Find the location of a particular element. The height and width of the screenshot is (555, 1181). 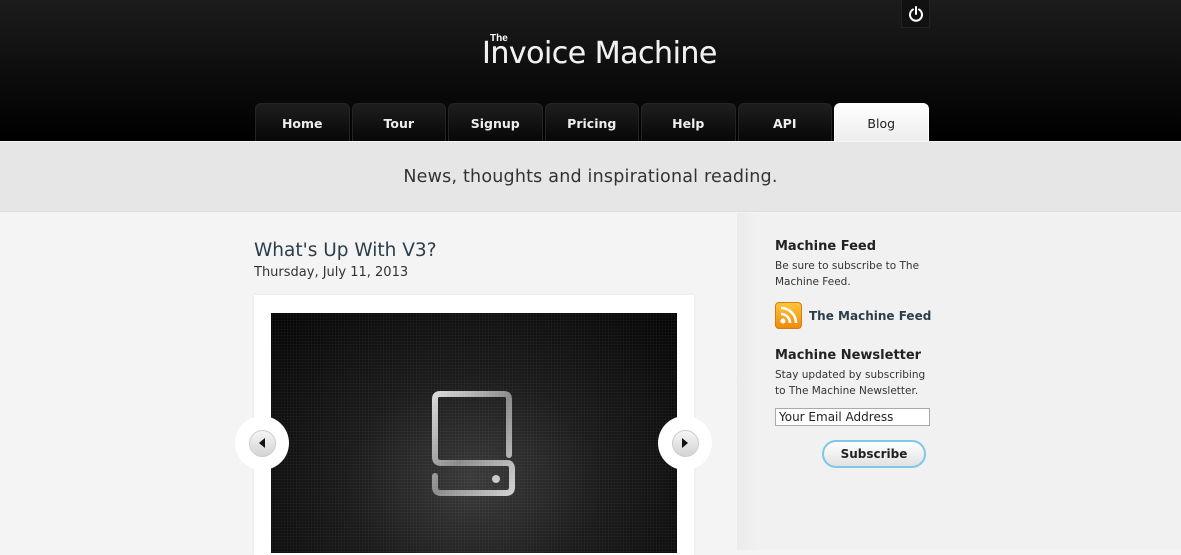

email-input is located at coordinates (852, 417).